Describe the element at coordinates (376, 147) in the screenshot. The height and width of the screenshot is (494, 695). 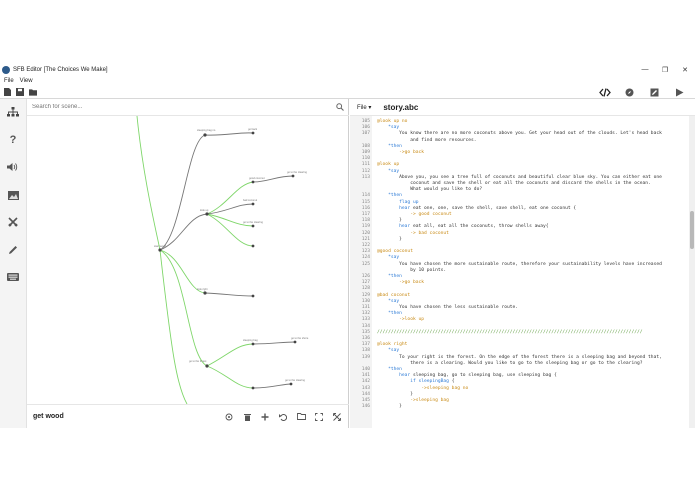
I see `code-line: 108 *then` at that location.